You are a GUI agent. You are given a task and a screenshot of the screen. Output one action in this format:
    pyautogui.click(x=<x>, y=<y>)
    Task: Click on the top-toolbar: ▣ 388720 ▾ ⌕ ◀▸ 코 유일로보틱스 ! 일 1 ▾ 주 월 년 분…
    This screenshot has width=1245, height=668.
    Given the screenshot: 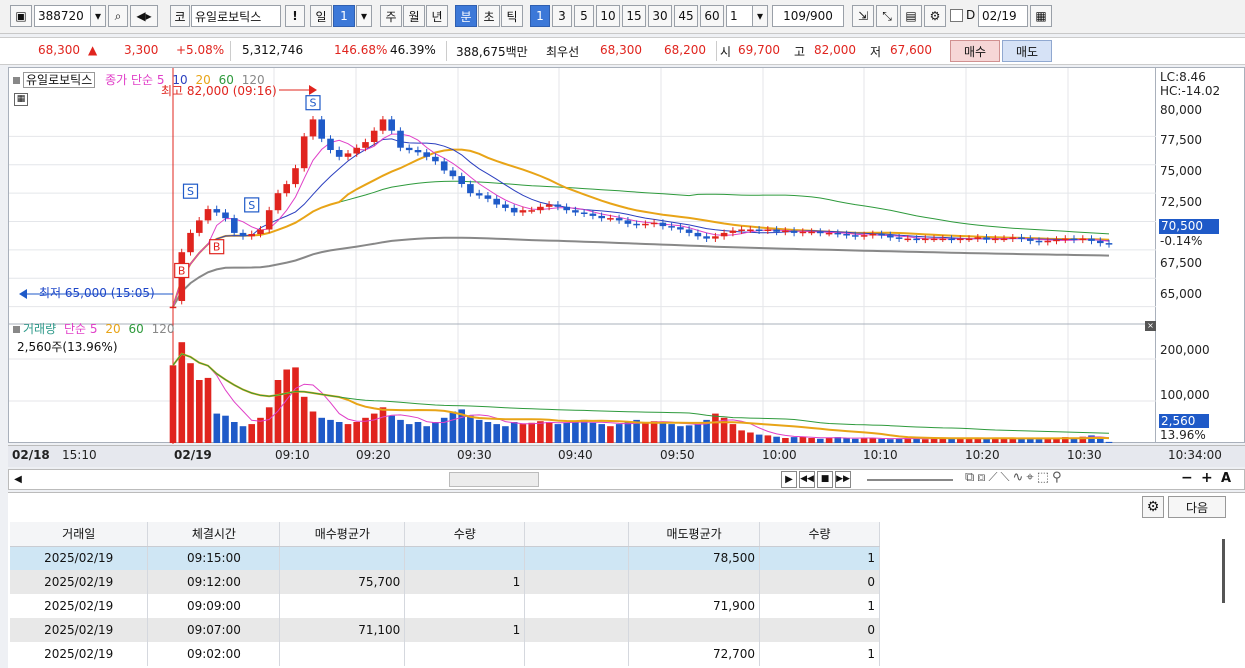 What is the action you would take?
    pyautogui.click(x=622, y=17)
    